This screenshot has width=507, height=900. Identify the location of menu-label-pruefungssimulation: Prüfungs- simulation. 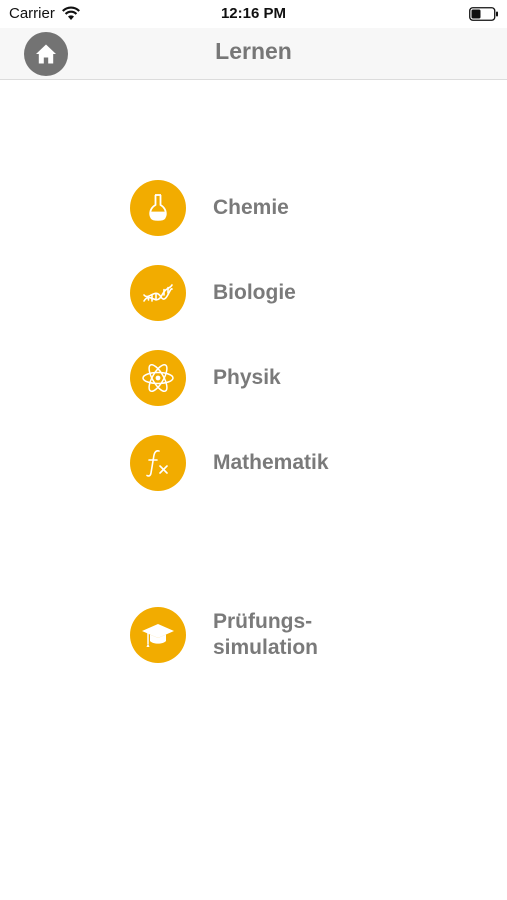
(265, 635).